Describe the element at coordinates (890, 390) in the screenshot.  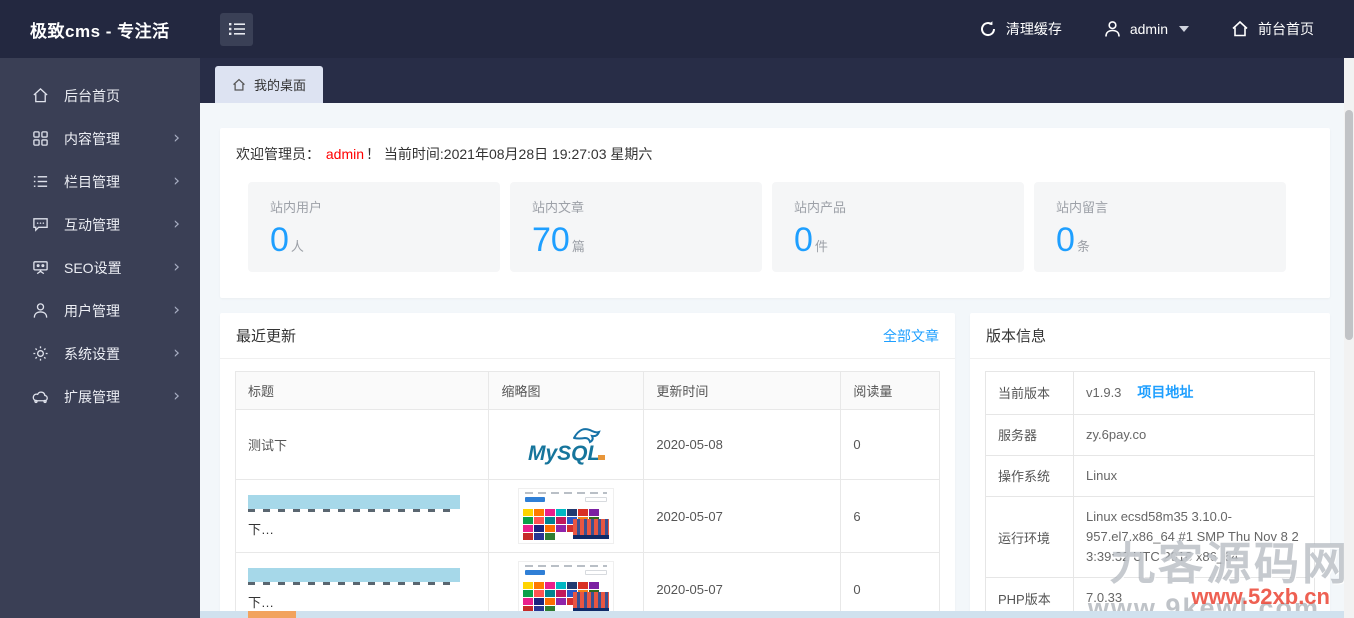
I see `column-views: 阅读量` at that location.